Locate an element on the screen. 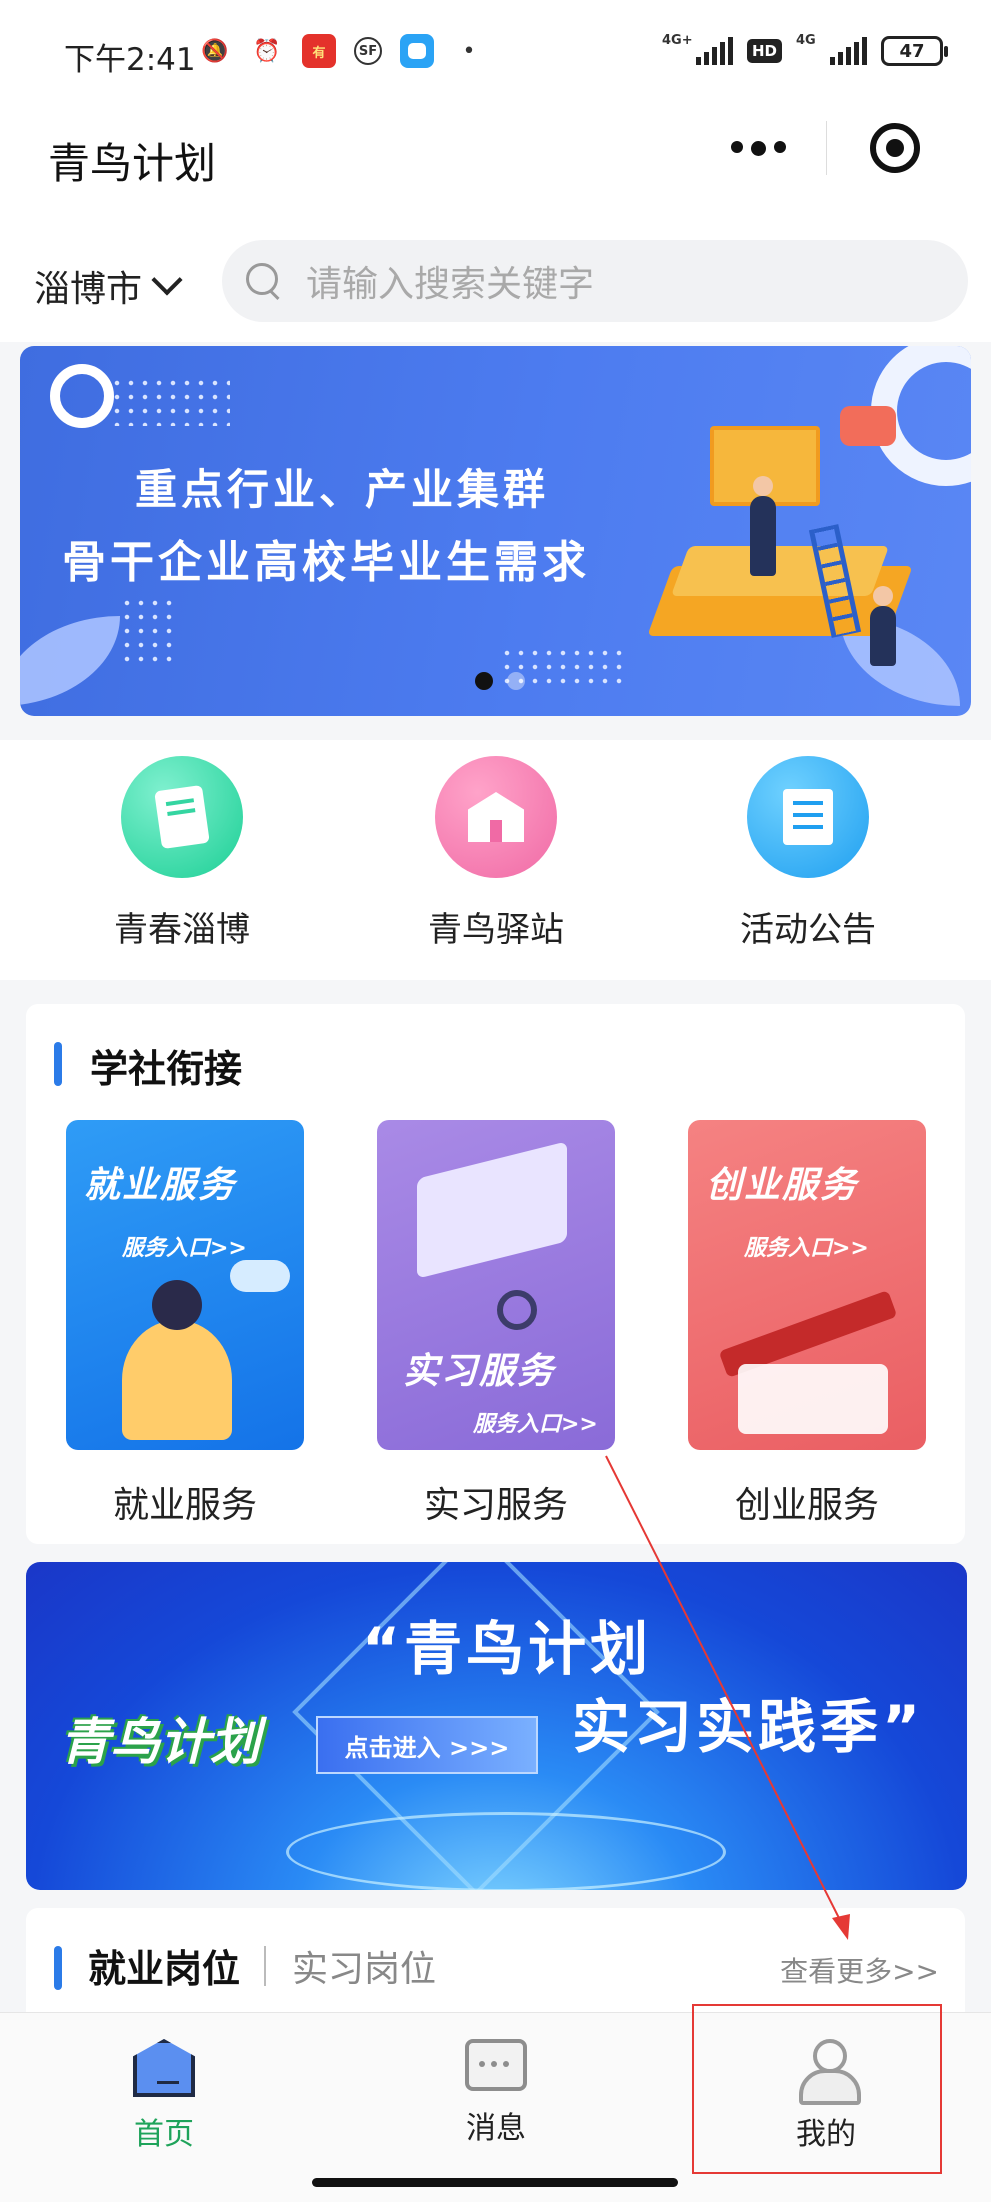 The height and width of the screenshot is (2202, 991). alarm-icon: ⏰ is located at coordinates (267, 51).